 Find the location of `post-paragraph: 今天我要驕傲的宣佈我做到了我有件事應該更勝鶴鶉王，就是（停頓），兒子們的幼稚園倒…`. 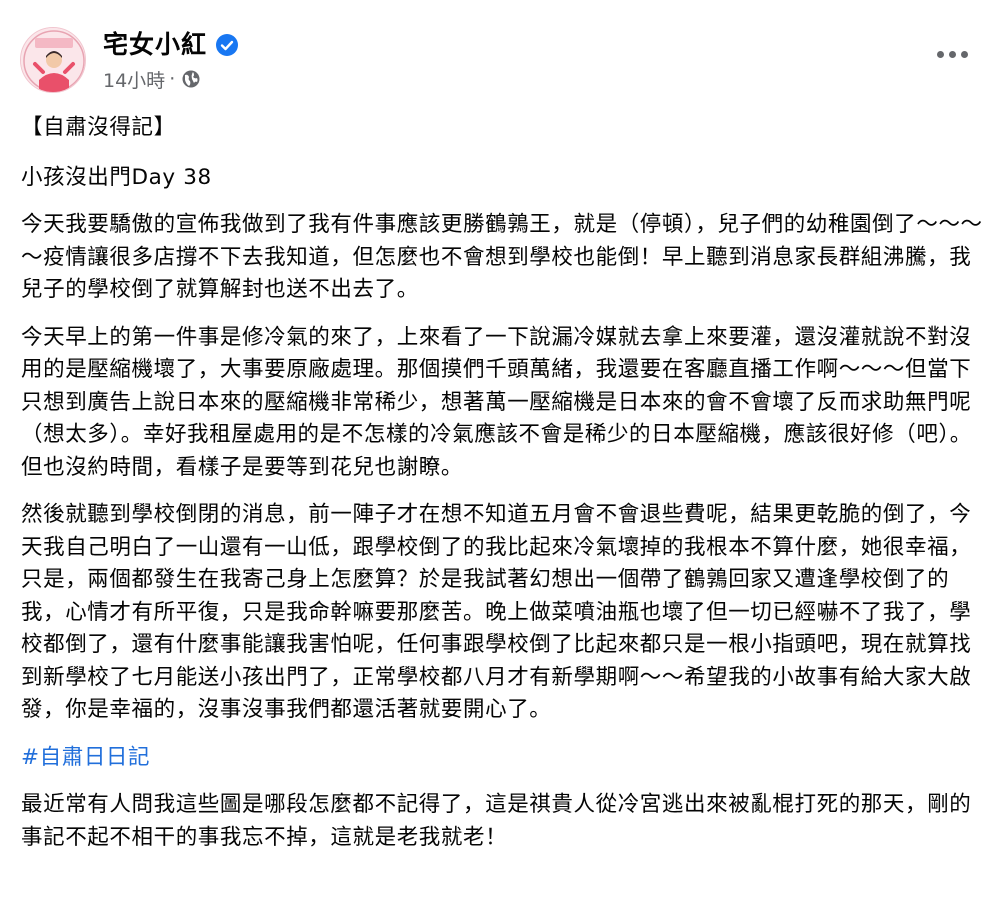

post-paragraph: 今天我要驕傲的宣佈我做到了我有件事應該更勝鶴鶉王，就是（停頓），兒子們的幼稚園倒… is located at coordinates (502, 257).